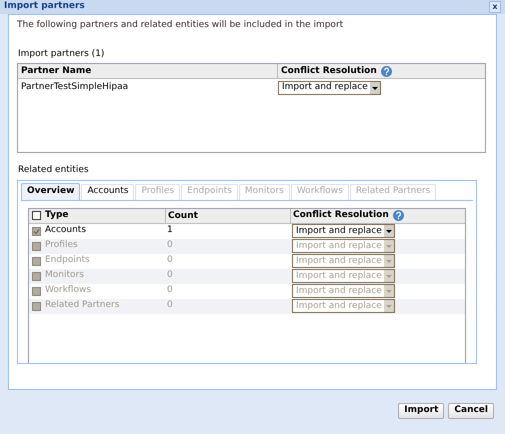 The image size is (505, 434). What do you see at coordinates (180, 25) in the screenshot?
I see `intro-text: The following partners and related entities will be included in the import` at bounding box center [180, 25].